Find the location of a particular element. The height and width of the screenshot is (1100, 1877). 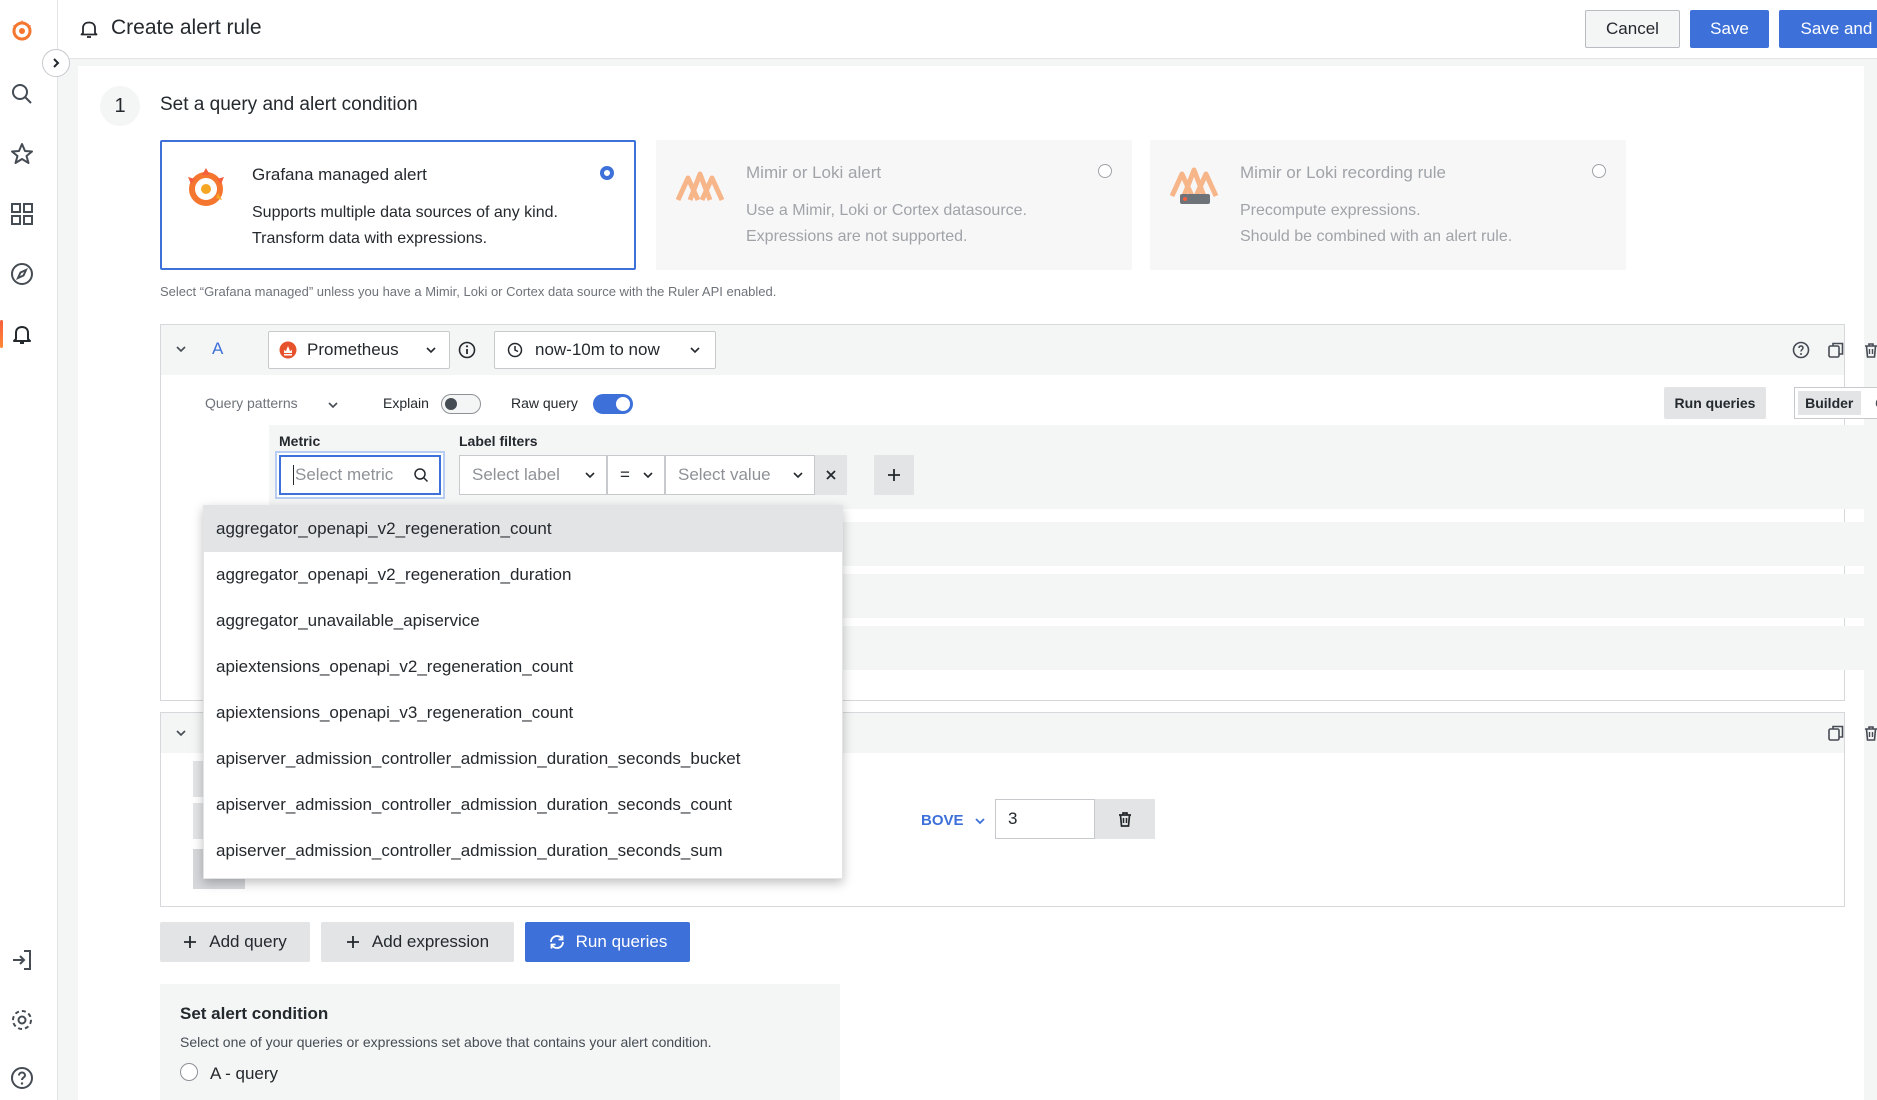

expand-sidebar-button is located at coordinates (56, 63).